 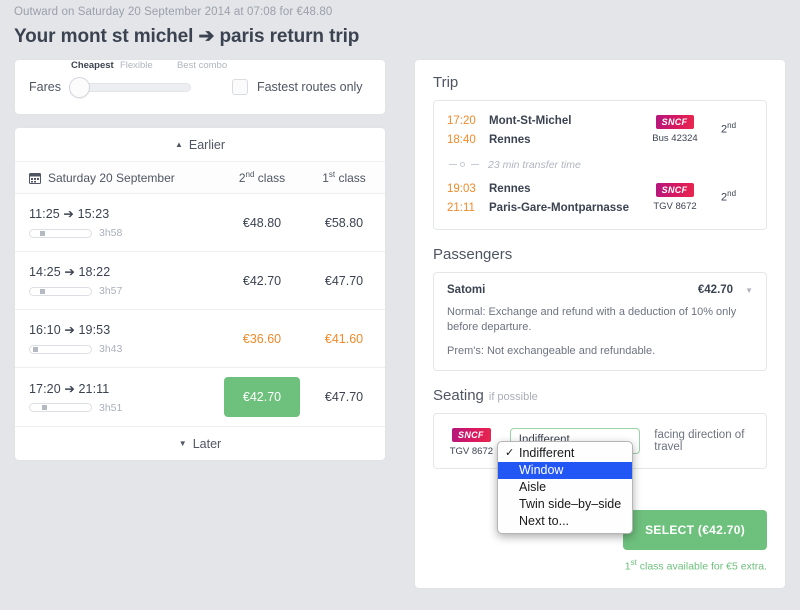 What do you see at coordinates (468, 199) in the screenshot?
I see `trip-leg-2-times: 19:03 21:11` at bounding box center [468, 199].